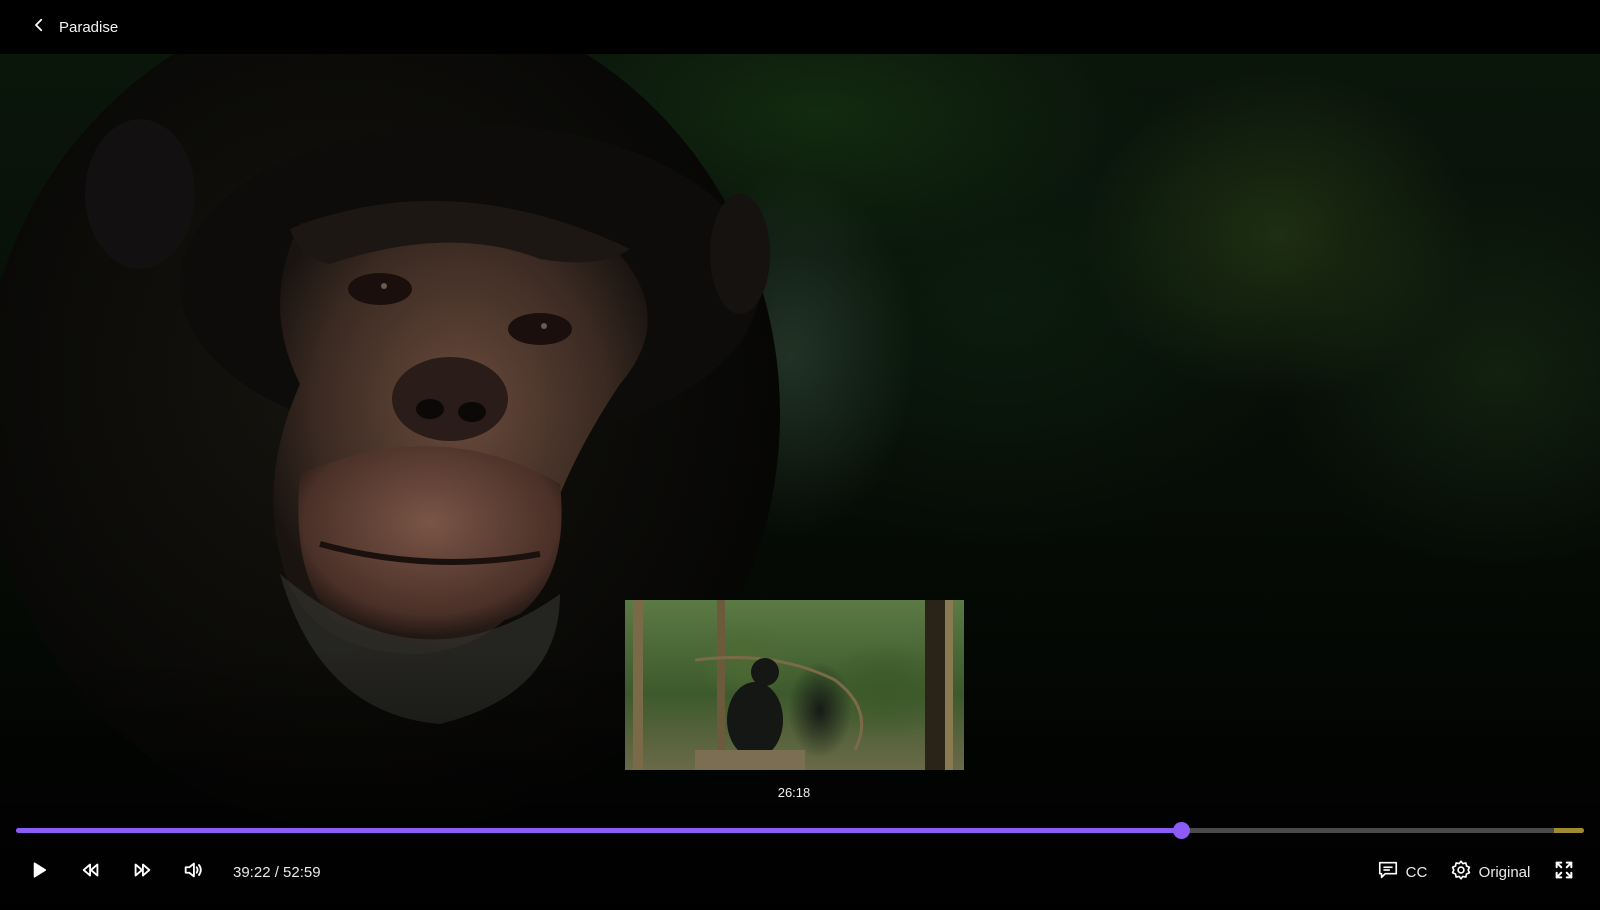 The width and height of the screenshot is (1600, 910). I want to click on video-title: Paradise, so click(89, 27).